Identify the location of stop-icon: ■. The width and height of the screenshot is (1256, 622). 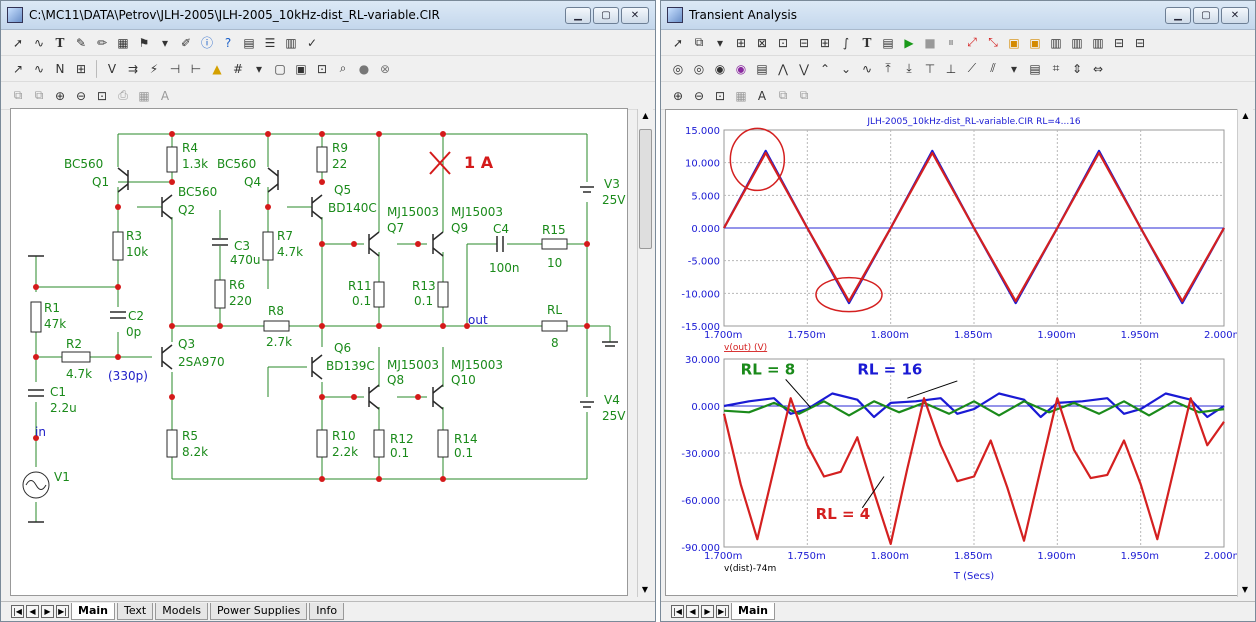
(930, 43).